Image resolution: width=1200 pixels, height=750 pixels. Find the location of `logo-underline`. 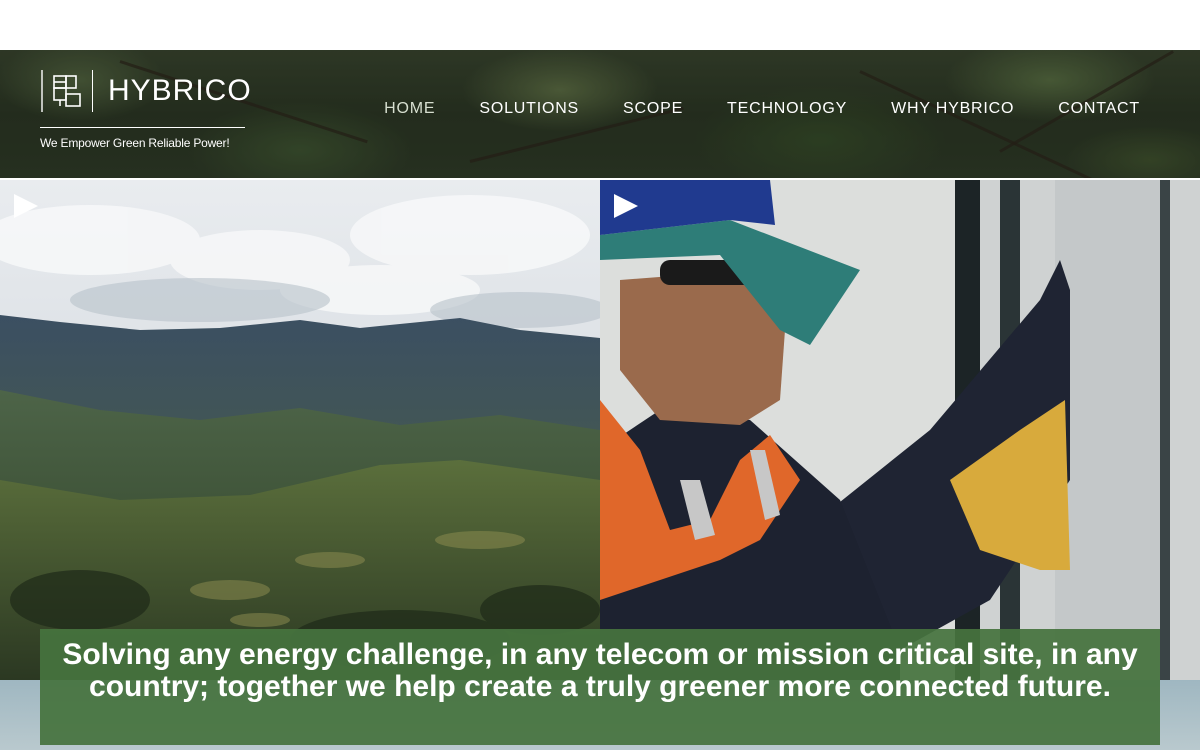

logo-underline is located at coordinates (142, 127).